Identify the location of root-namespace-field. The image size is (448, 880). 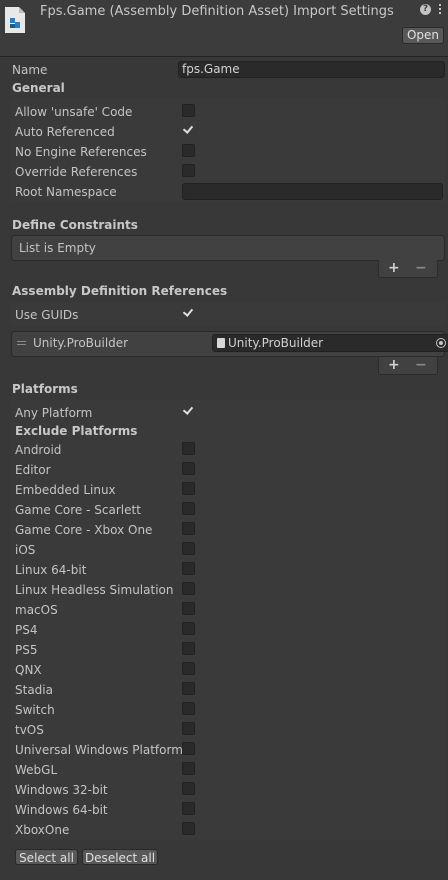
(312, 191).